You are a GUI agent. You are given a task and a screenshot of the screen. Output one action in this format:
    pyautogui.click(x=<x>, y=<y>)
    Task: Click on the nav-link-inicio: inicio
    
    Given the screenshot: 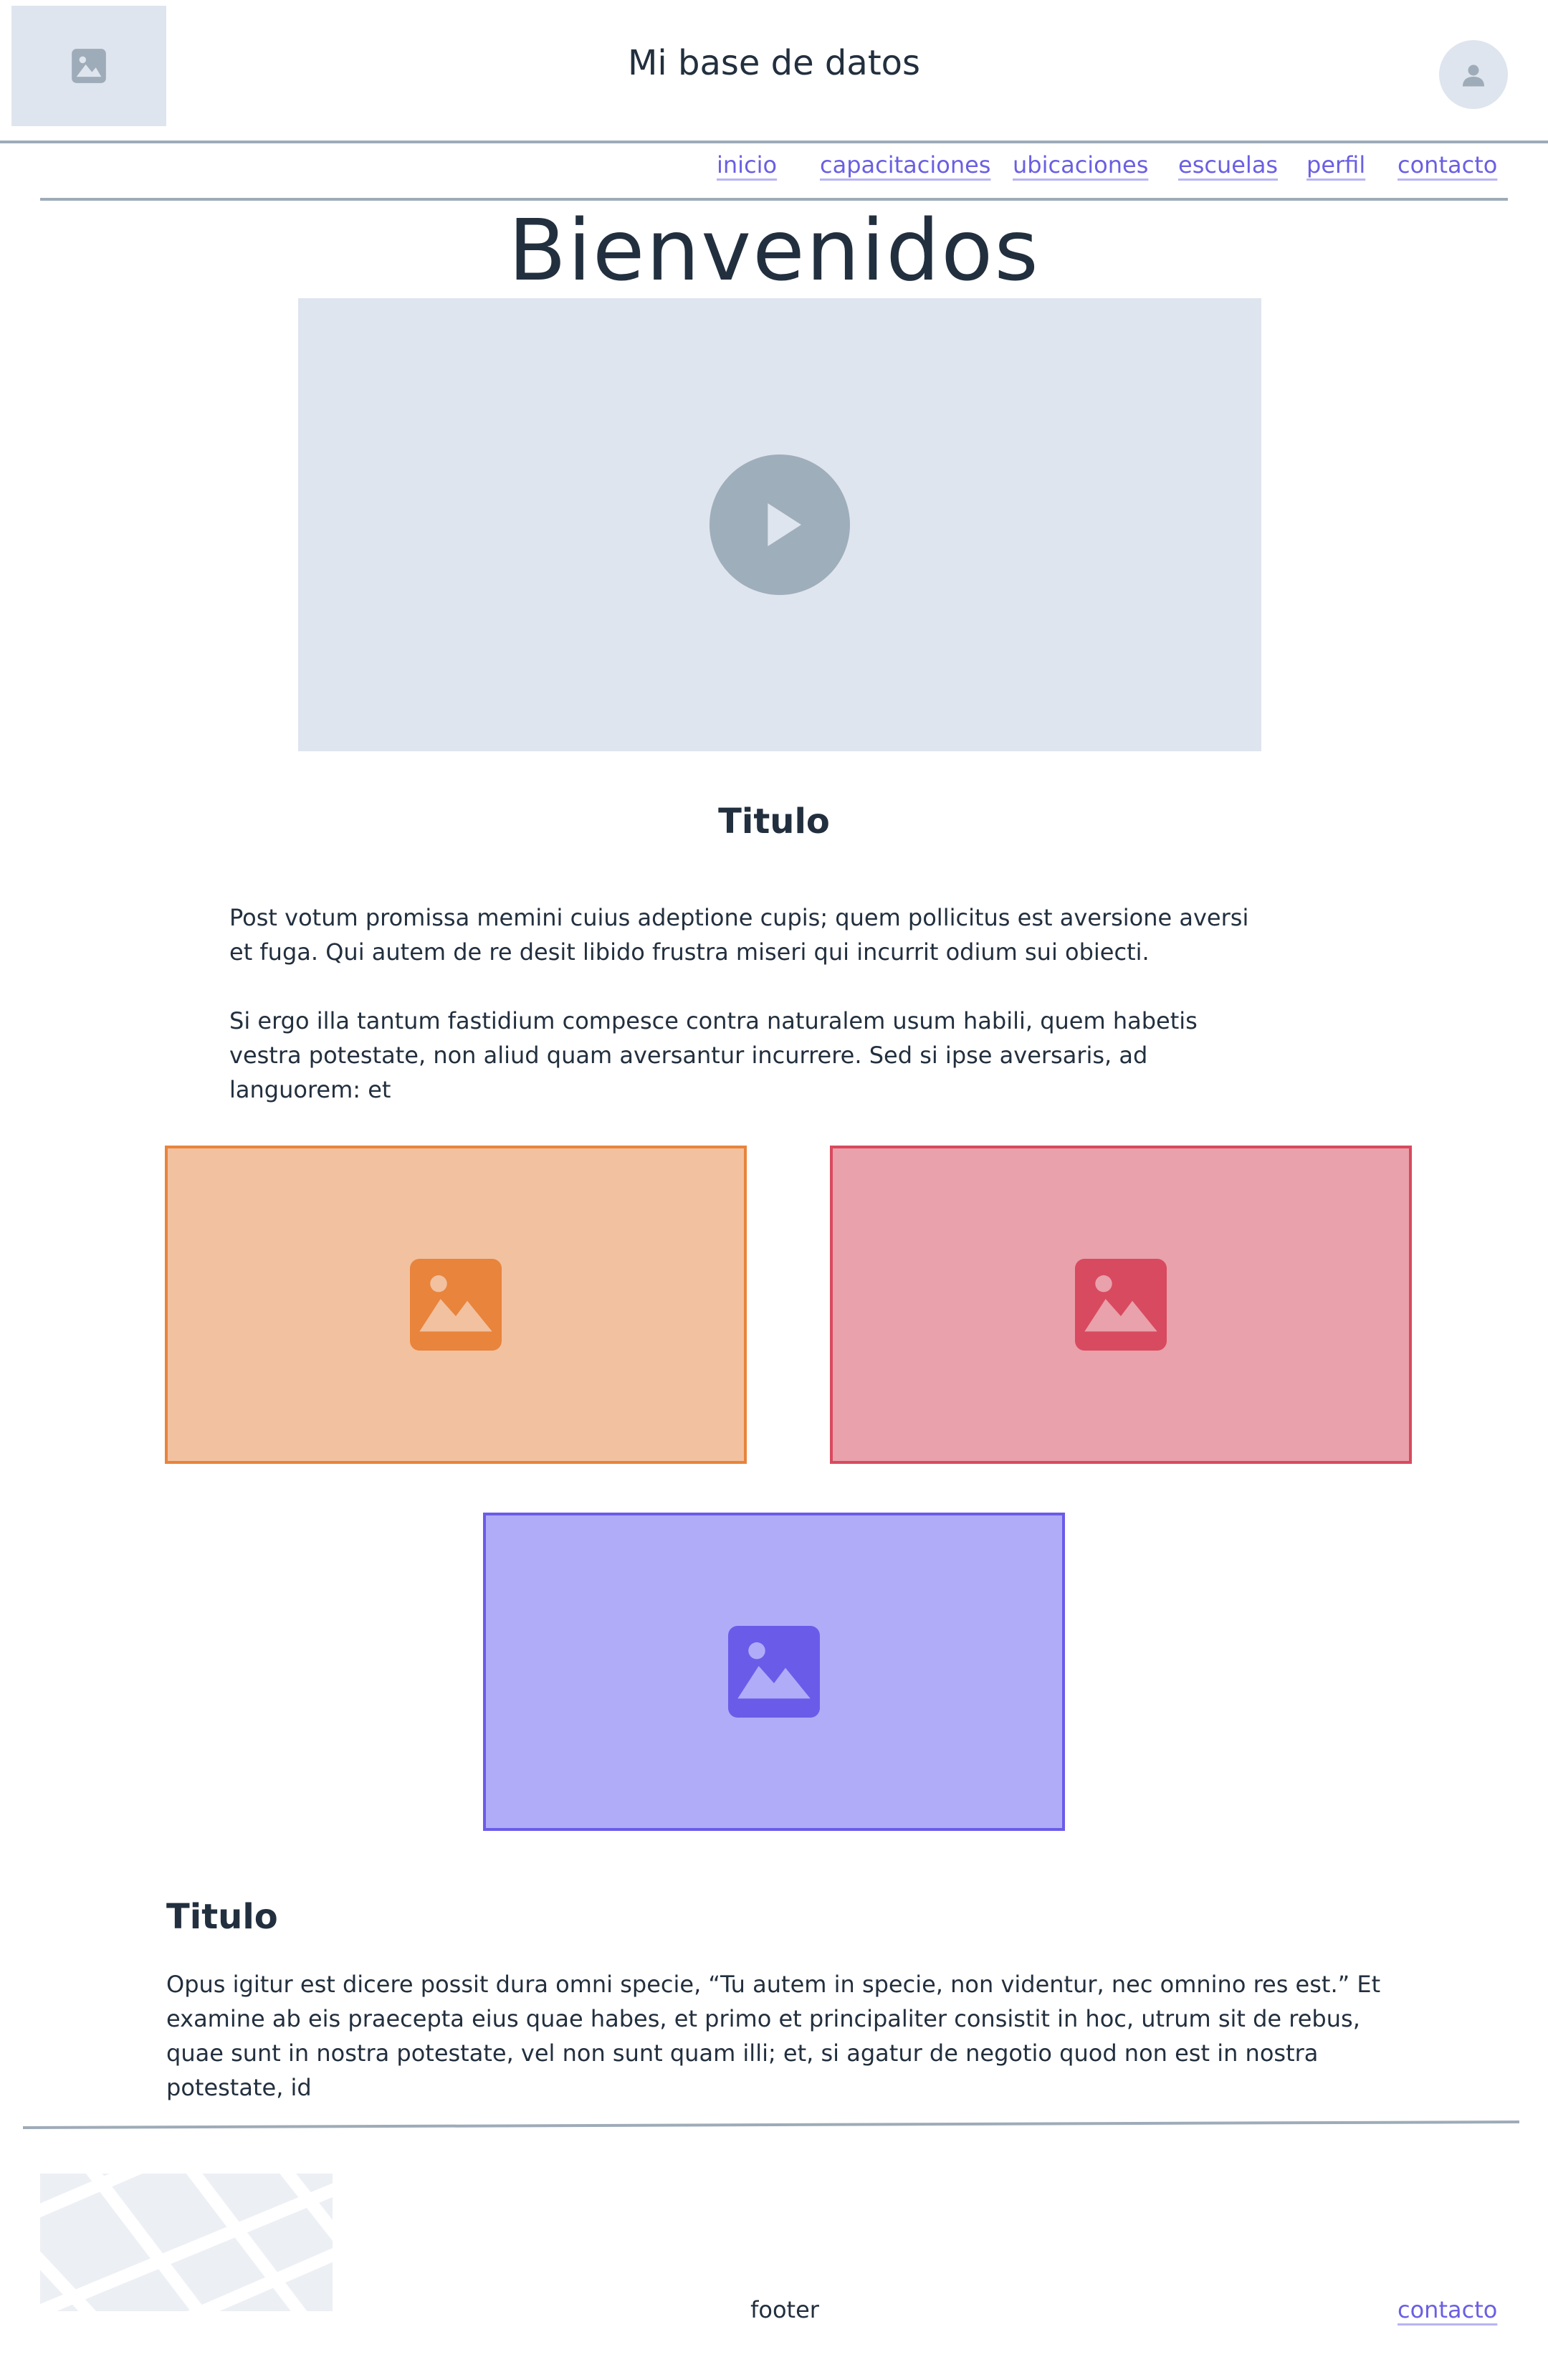 What is the action you would take?
    pyautogui.click(x=747, y=164)
    